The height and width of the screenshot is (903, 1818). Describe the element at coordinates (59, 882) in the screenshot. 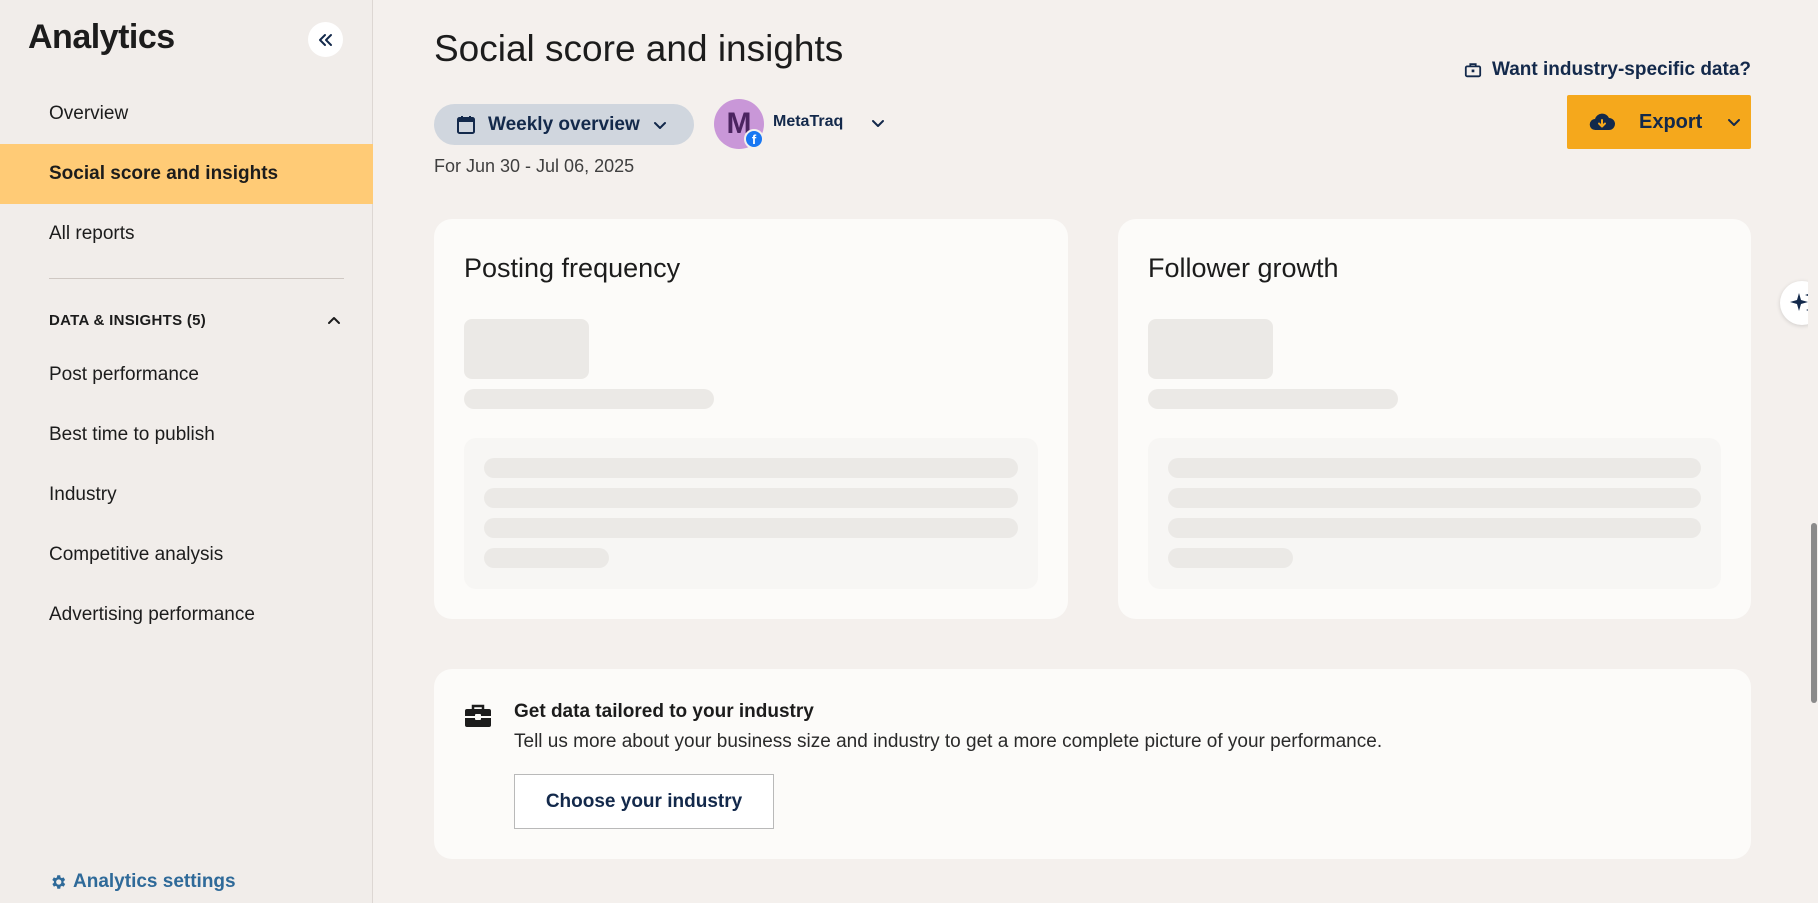

I see `gear-icon` at that location.